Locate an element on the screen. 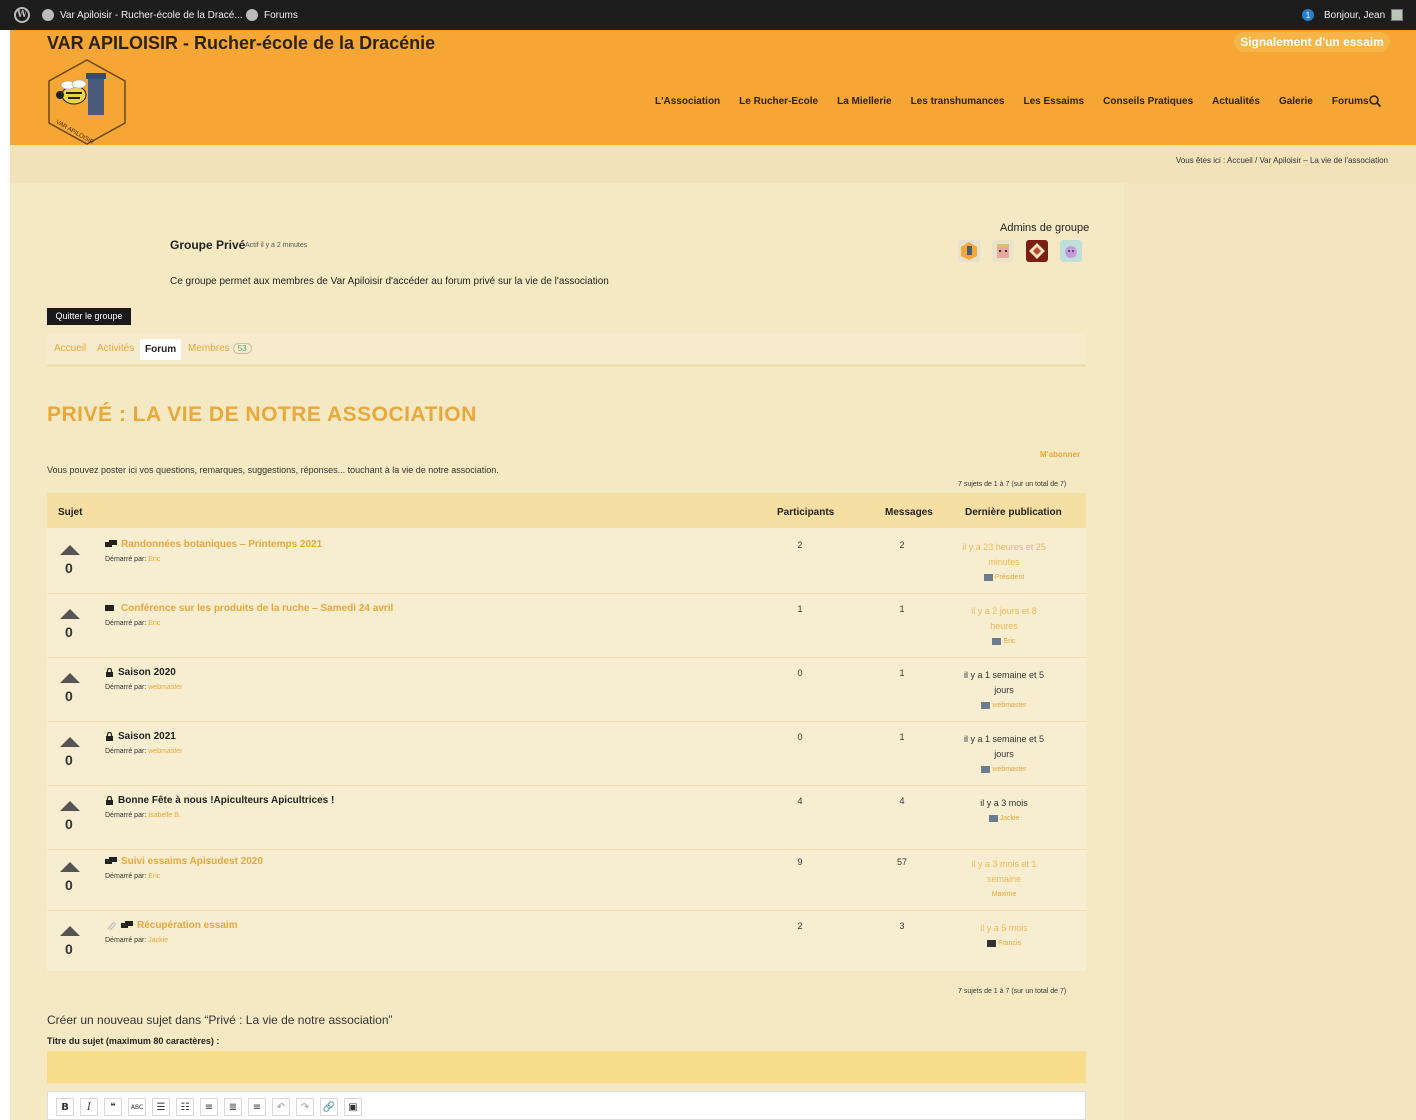 The height and width of the screenshot is (1120, 1416). topic-started-by: Démarré par: Eric is located at coordinates (132, 876).